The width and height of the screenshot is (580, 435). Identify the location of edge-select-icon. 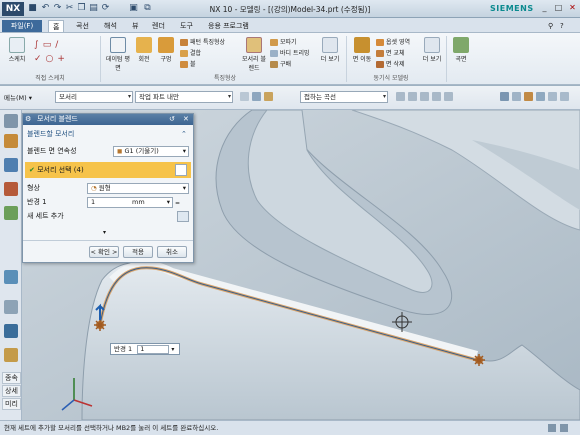
(181, 170).